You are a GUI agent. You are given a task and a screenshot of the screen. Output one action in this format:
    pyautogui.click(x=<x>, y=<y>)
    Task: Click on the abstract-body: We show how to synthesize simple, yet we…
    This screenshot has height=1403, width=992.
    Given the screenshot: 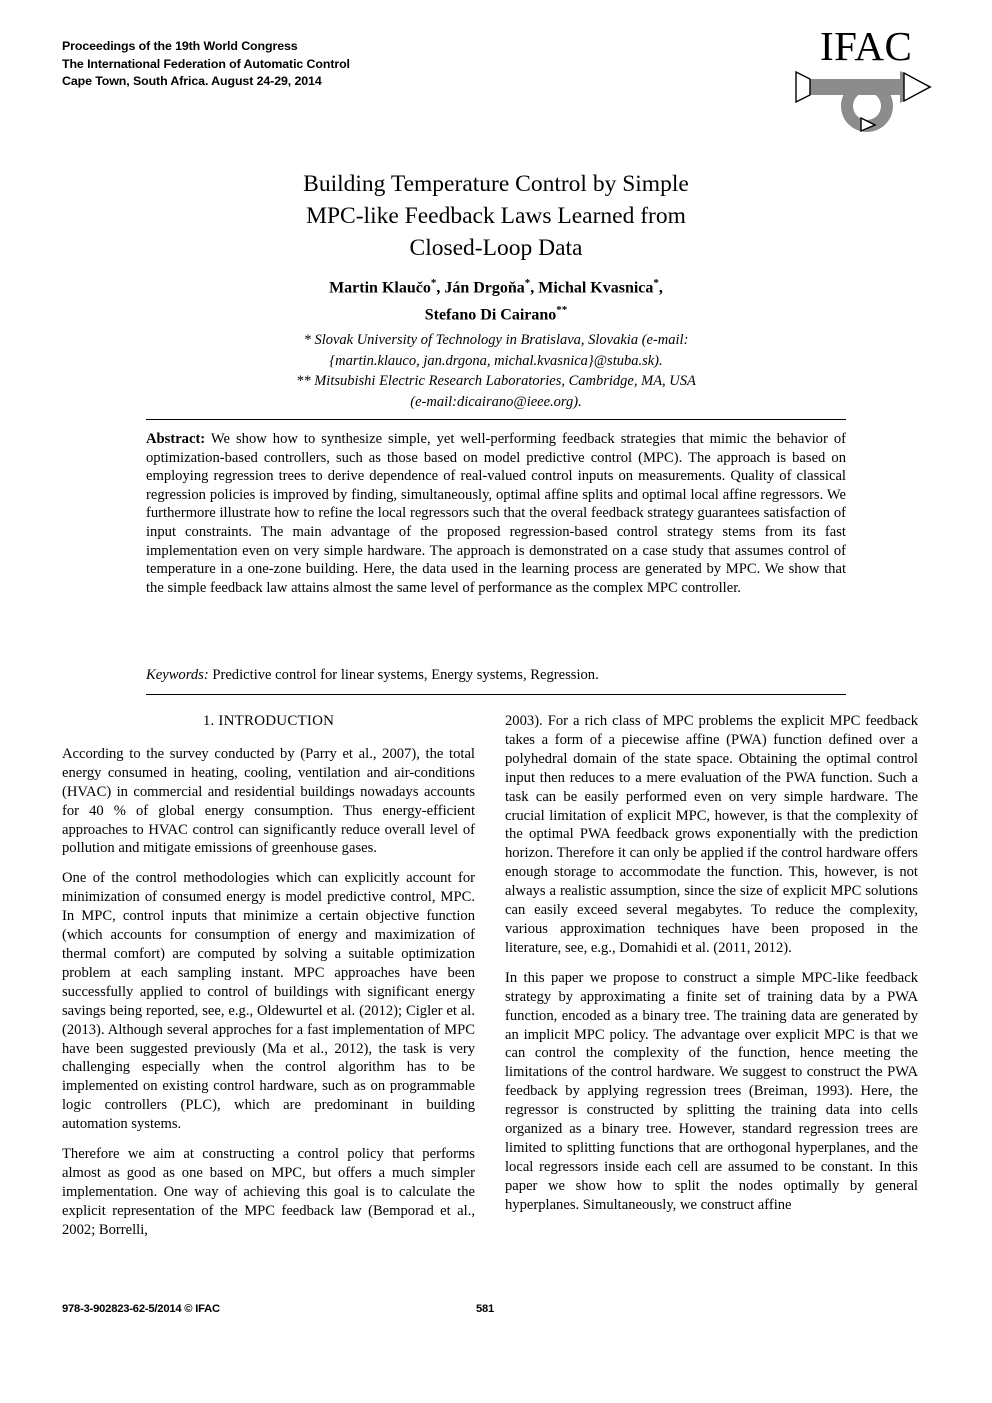 What is the action you would take?
    pyautogui.click(x=496, y=513)
    